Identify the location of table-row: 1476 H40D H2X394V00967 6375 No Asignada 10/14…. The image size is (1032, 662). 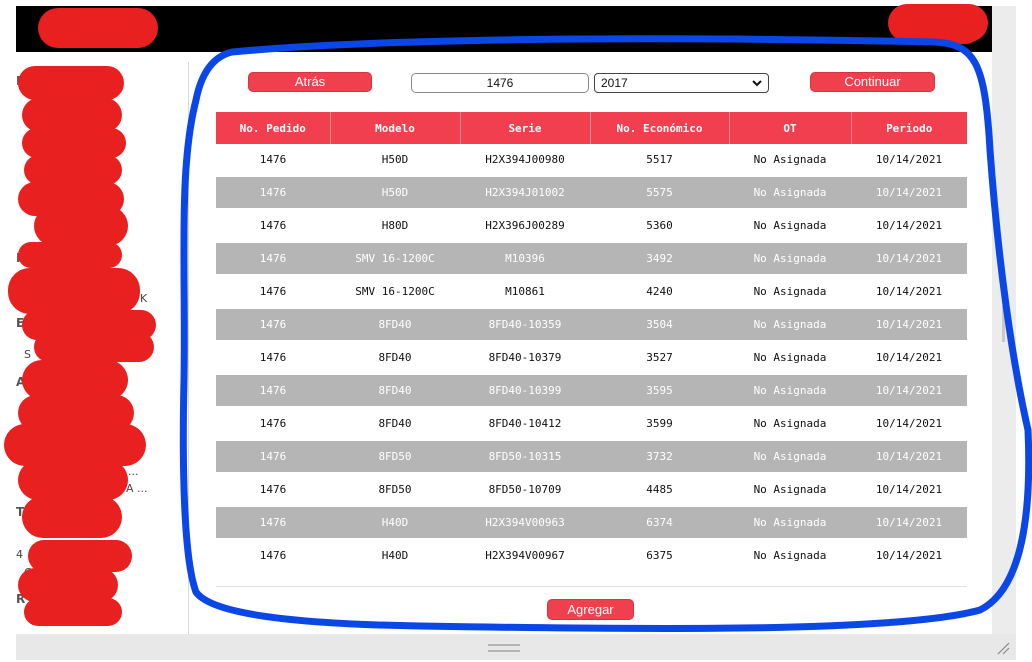
(591, 556).